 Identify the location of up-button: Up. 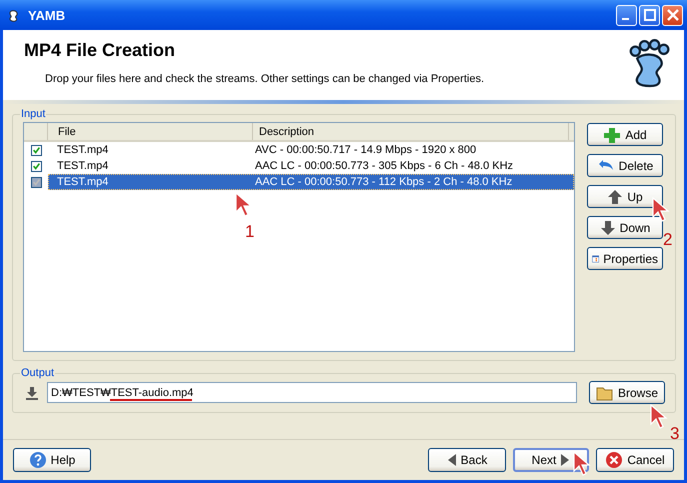
(625, 196).